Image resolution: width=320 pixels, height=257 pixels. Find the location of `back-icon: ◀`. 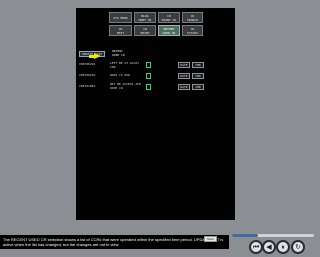

back-icon: ◀ is located at coordinates (269, 247).